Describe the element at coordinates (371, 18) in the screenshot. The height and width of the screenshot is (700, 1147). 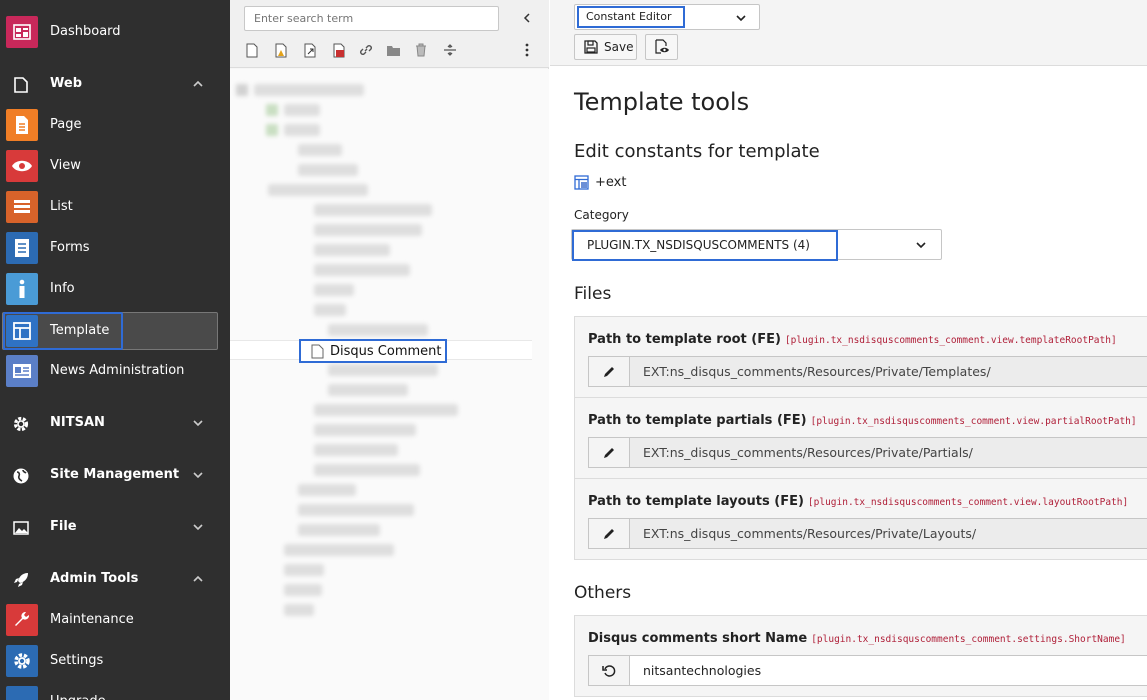
I see `tree-search-input` at that location.